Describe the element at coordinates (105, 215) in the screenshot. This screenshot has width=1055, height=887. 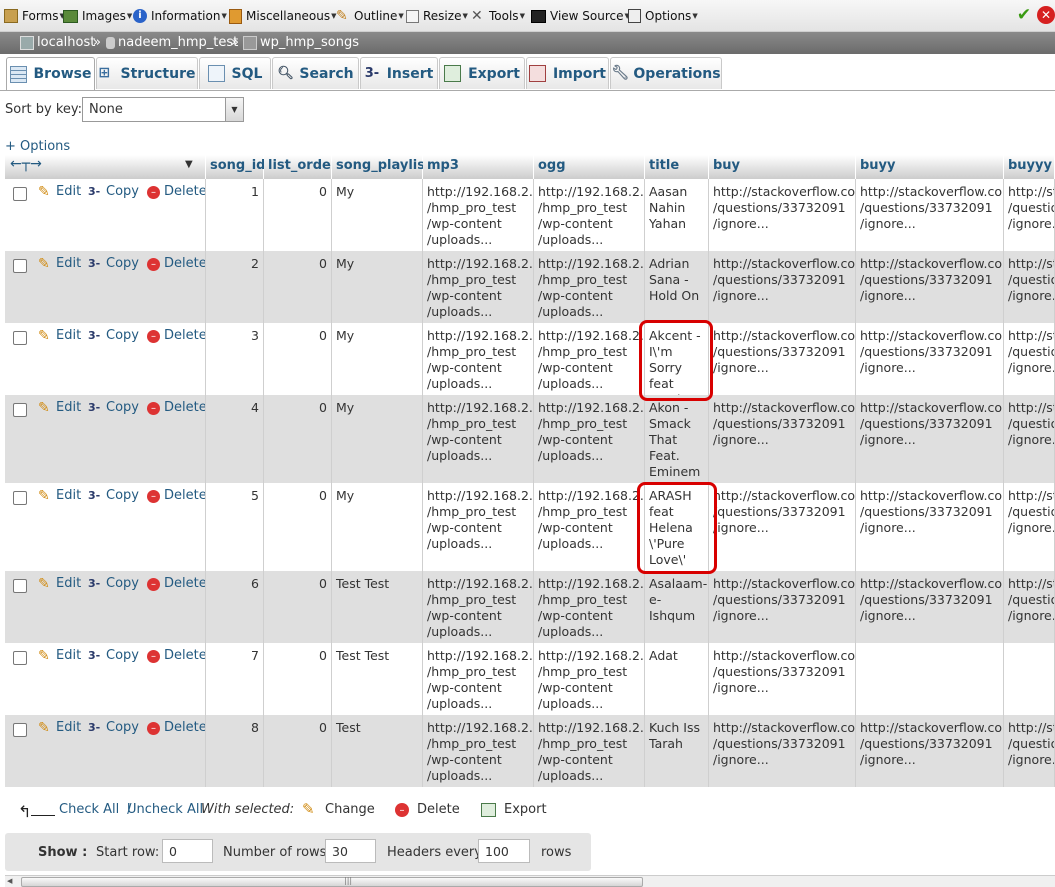
I see `cell-actions: ✎ Edit 3- Copy – Delete` at that location.